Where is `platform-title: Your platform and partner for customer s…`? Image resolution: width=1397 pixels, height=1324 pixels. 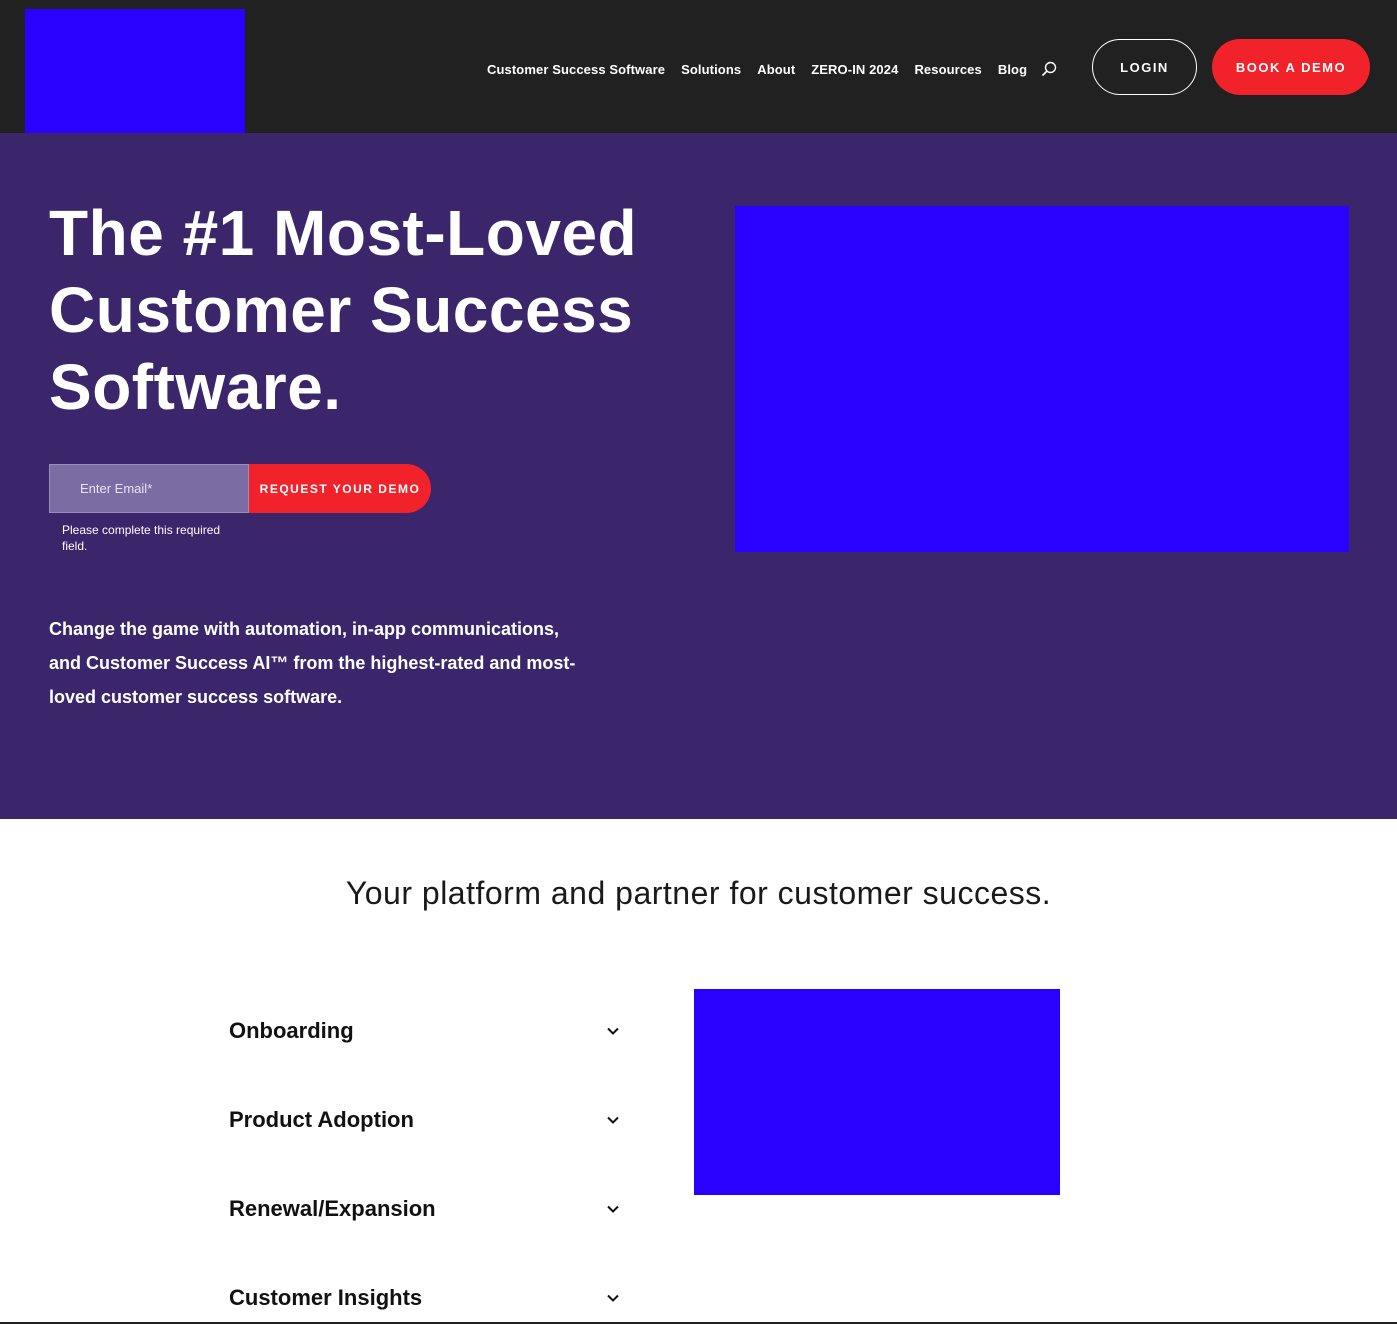
platform-title: Your platform and partner for customer s… is located at coordinates (698, 893).